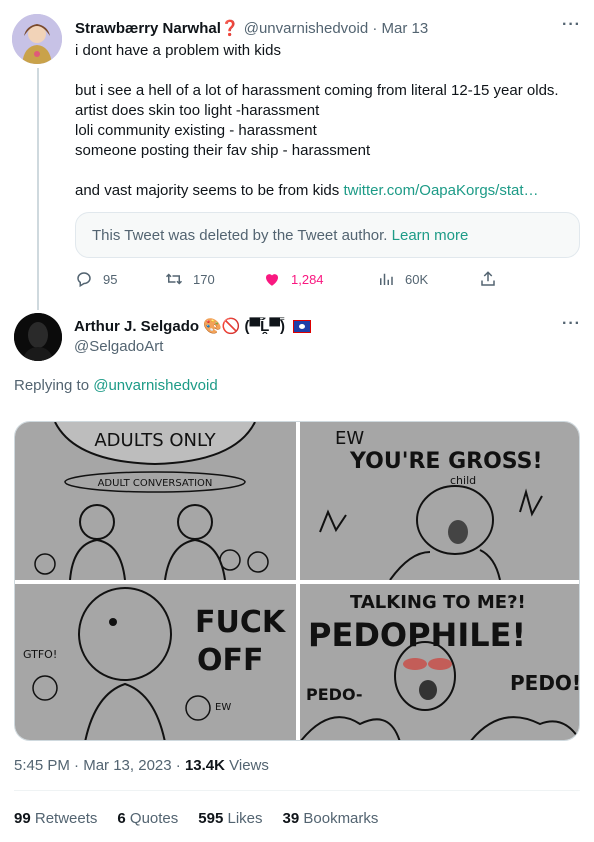 The width and height of the screenshot is (594, 842). I want to click on stat-retweets: 99 Retweets, so click(55, 818).